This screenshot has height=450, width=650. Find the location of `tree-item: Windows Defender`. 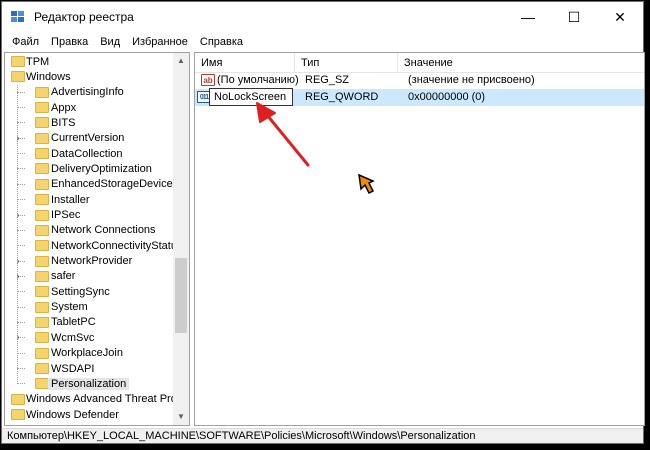

tree-item: Windows Defender is located at coordinates (90, 414).